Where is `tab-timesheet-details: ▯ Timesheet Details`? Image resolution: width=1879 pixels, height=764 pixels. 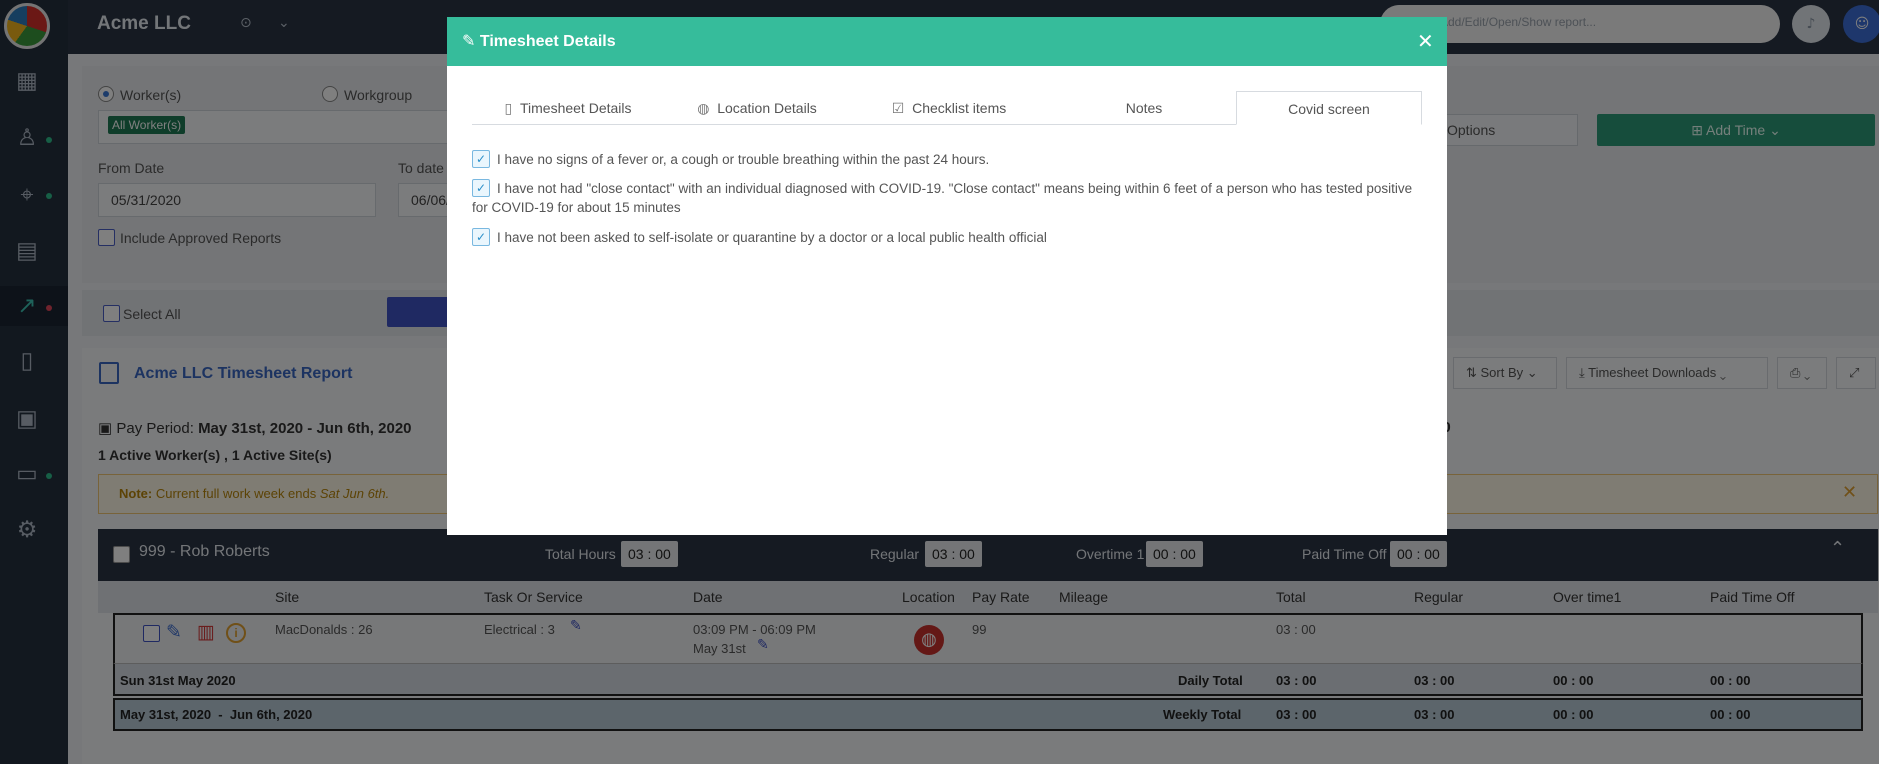
tab-timesheet-details: ▯ Timesheet Details is located at coordinates (568, 108).